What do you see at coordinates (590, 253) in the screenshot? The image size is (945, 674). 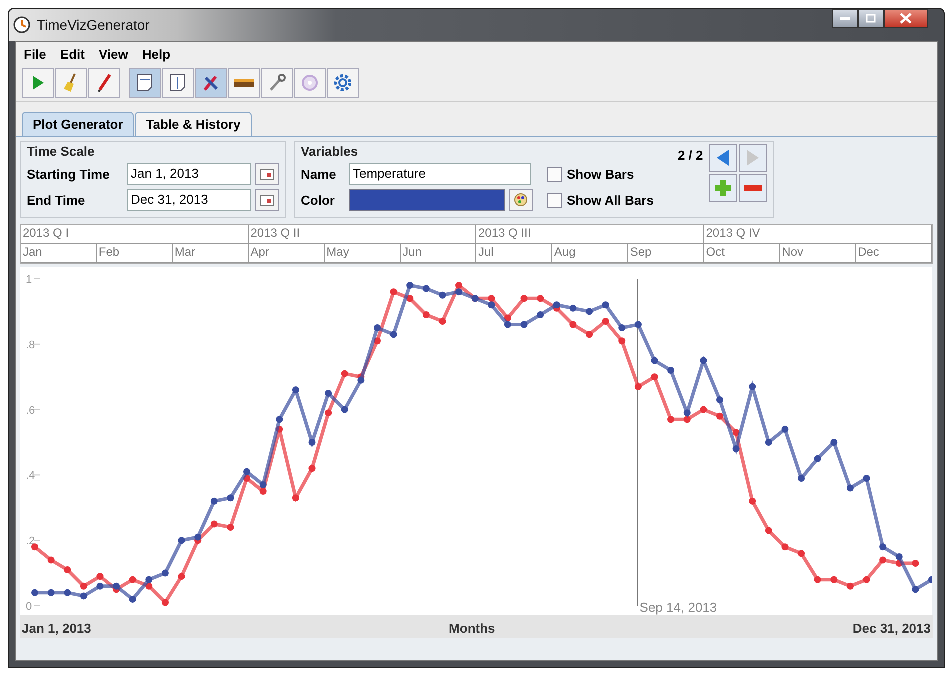 I see `month-label: Aug` at bounding box center [590, 253].